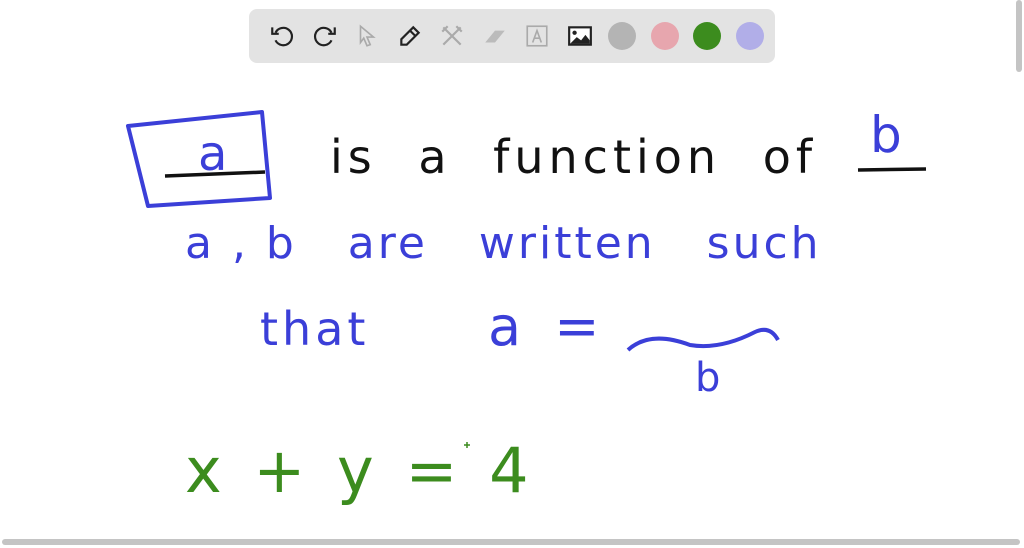 This screenshot has height=548, width=1024. Describe the element at coordinates (511, 542) in the screenshot. I see `horizontal-scrollbar` at that location.